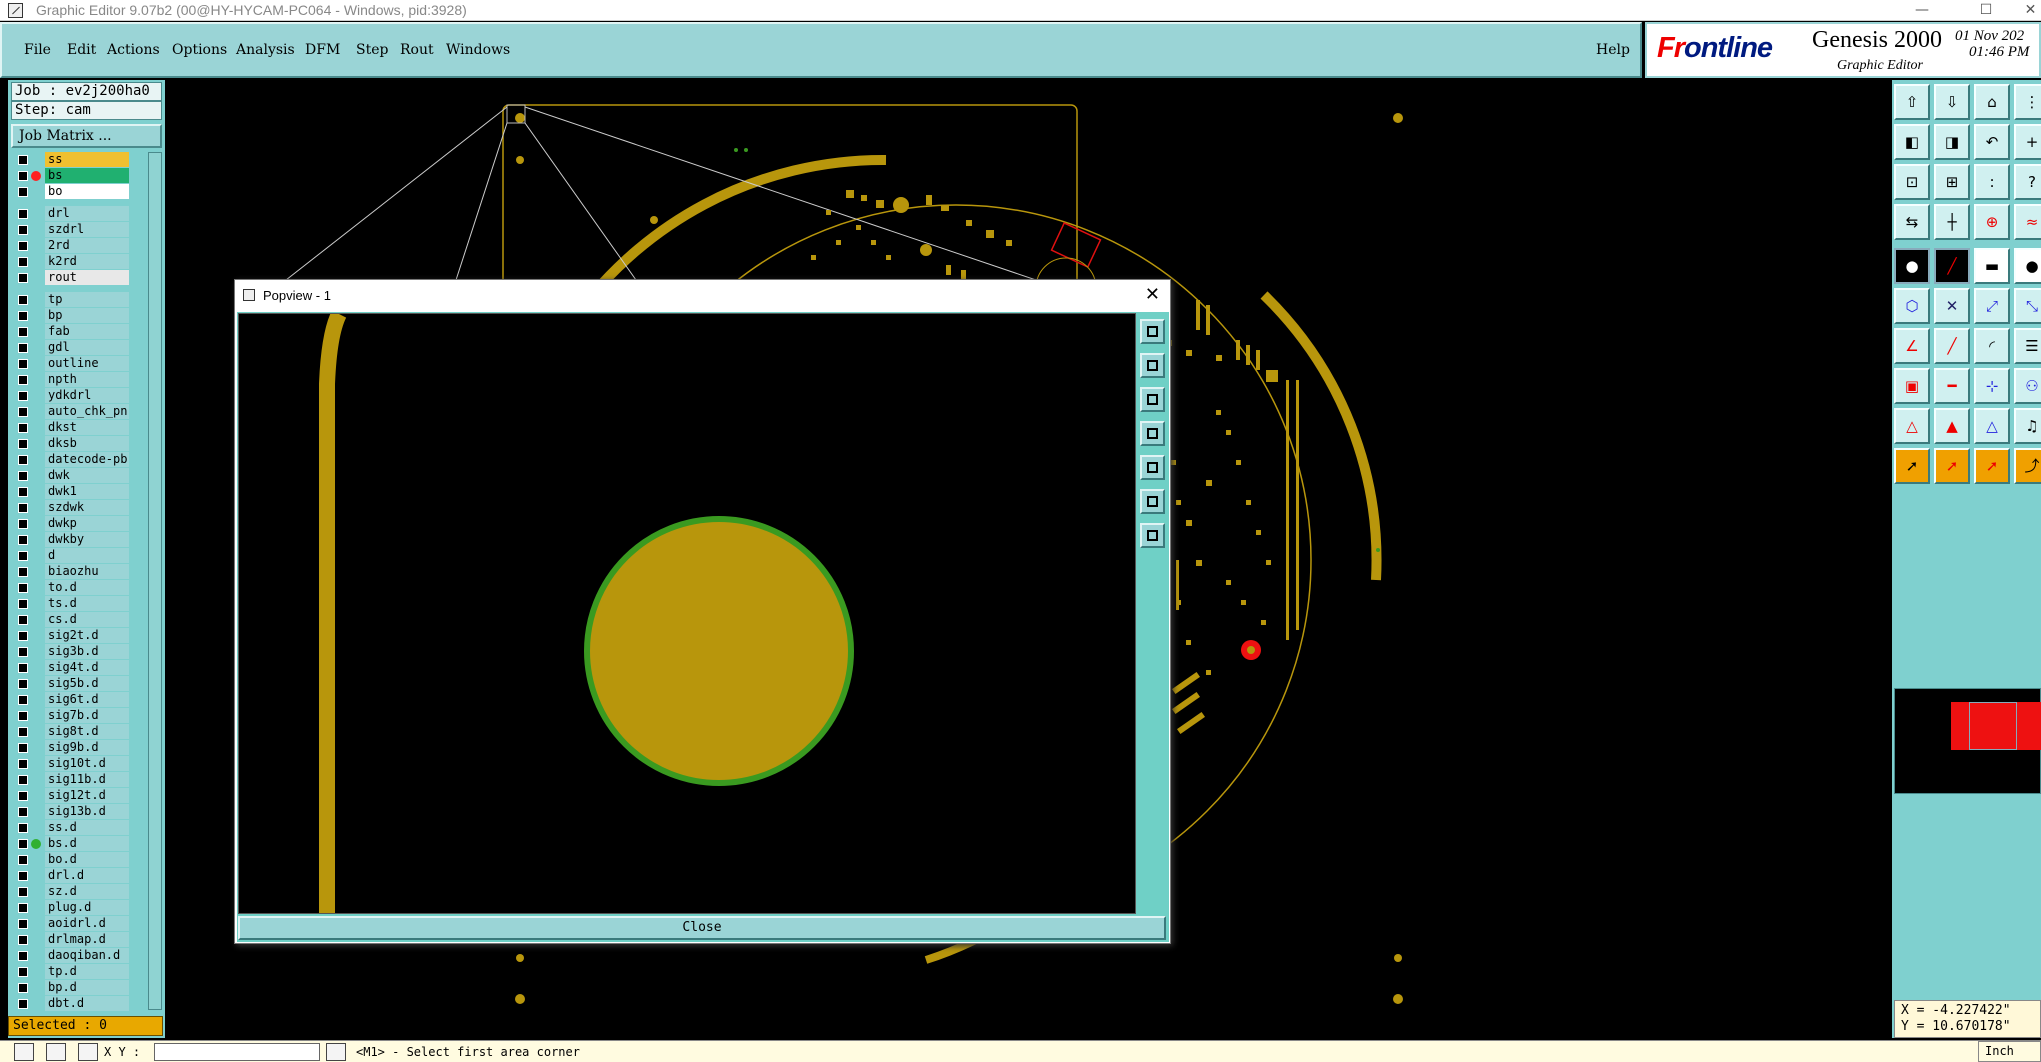 Image resolution: width=2041 pixels, height=1062 pixels. I want to click on dash-icon: ━, so click(1952, 386).